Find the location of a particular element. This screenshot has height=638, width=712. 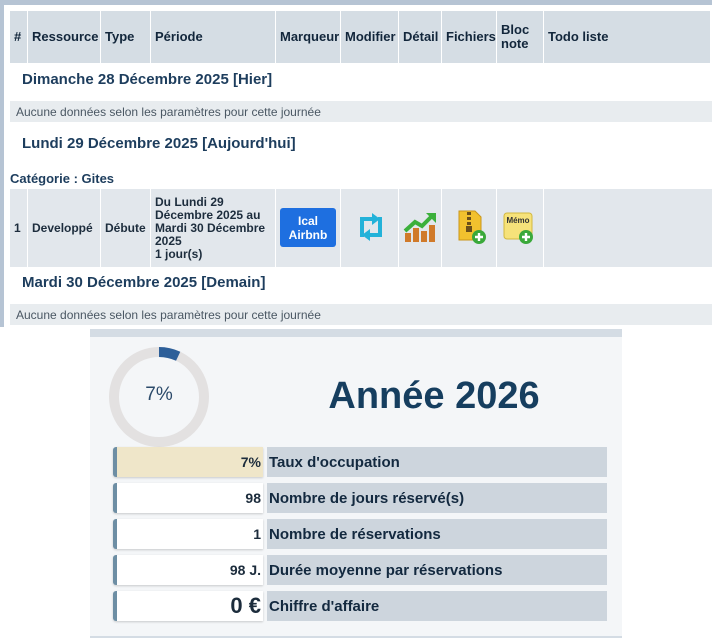

col-type: Type is located at coordinates (126, 37).